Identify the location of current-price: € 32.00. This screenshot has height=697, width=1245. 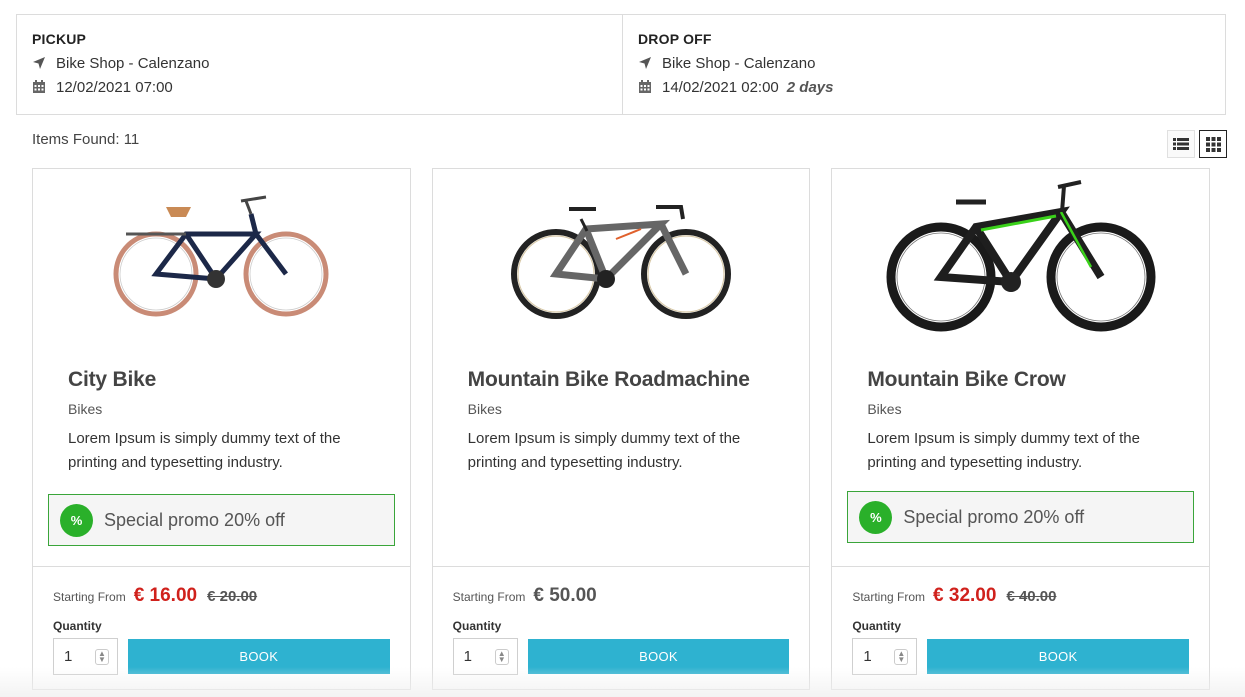
(965, 595).